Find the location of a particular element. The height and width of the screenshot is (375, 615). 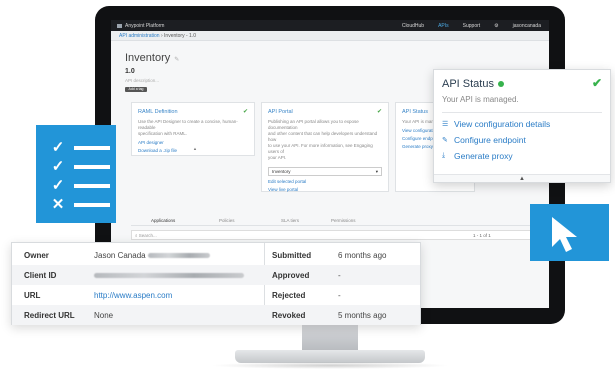

pagination: 1 - 1 of 1 is located at coordinates (482, 235).